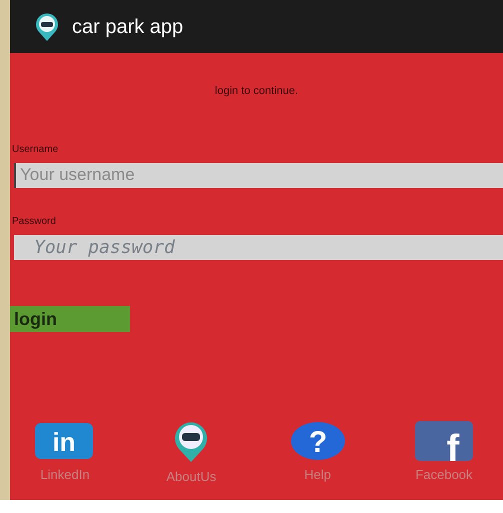 This screenshot has height=513, width=503. I want to click on help-icon: ?, so click(318, 440).